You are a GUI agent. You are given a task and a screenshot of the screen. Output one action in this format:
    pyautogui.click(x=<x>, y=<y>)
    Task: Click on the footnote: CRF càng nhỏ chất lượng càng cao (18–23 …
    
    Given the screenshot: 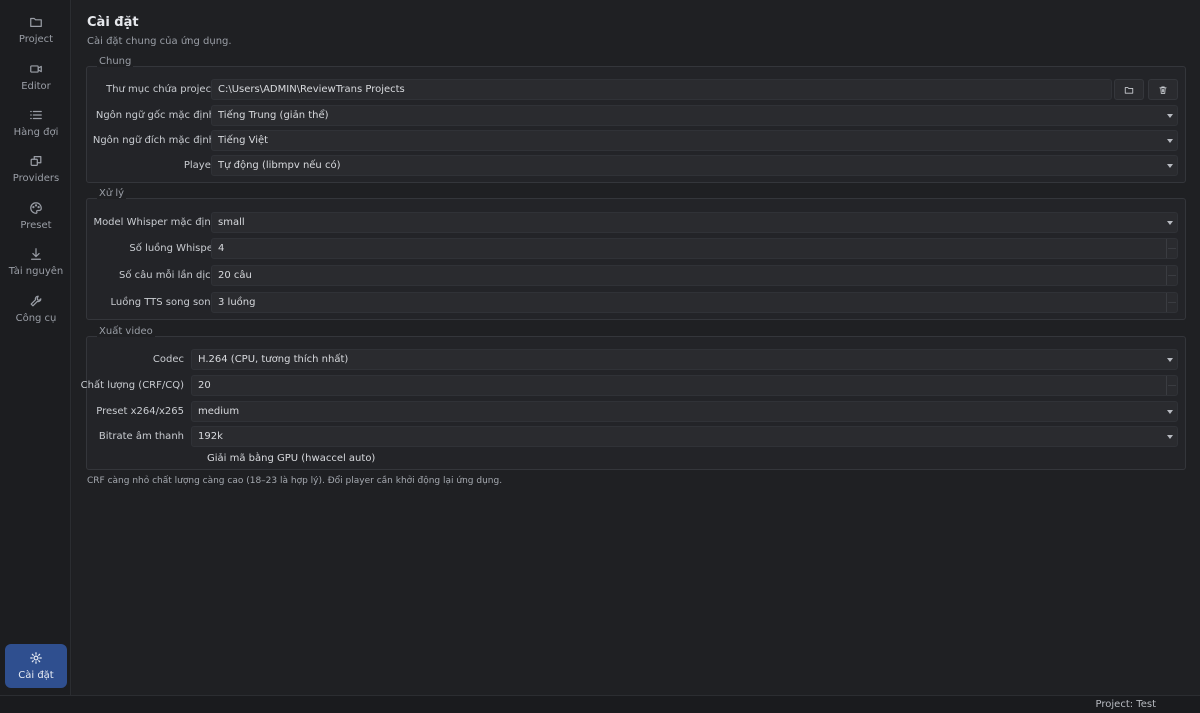 What is the action you would take?
    pyautogui.click(x=295, y=481)
    